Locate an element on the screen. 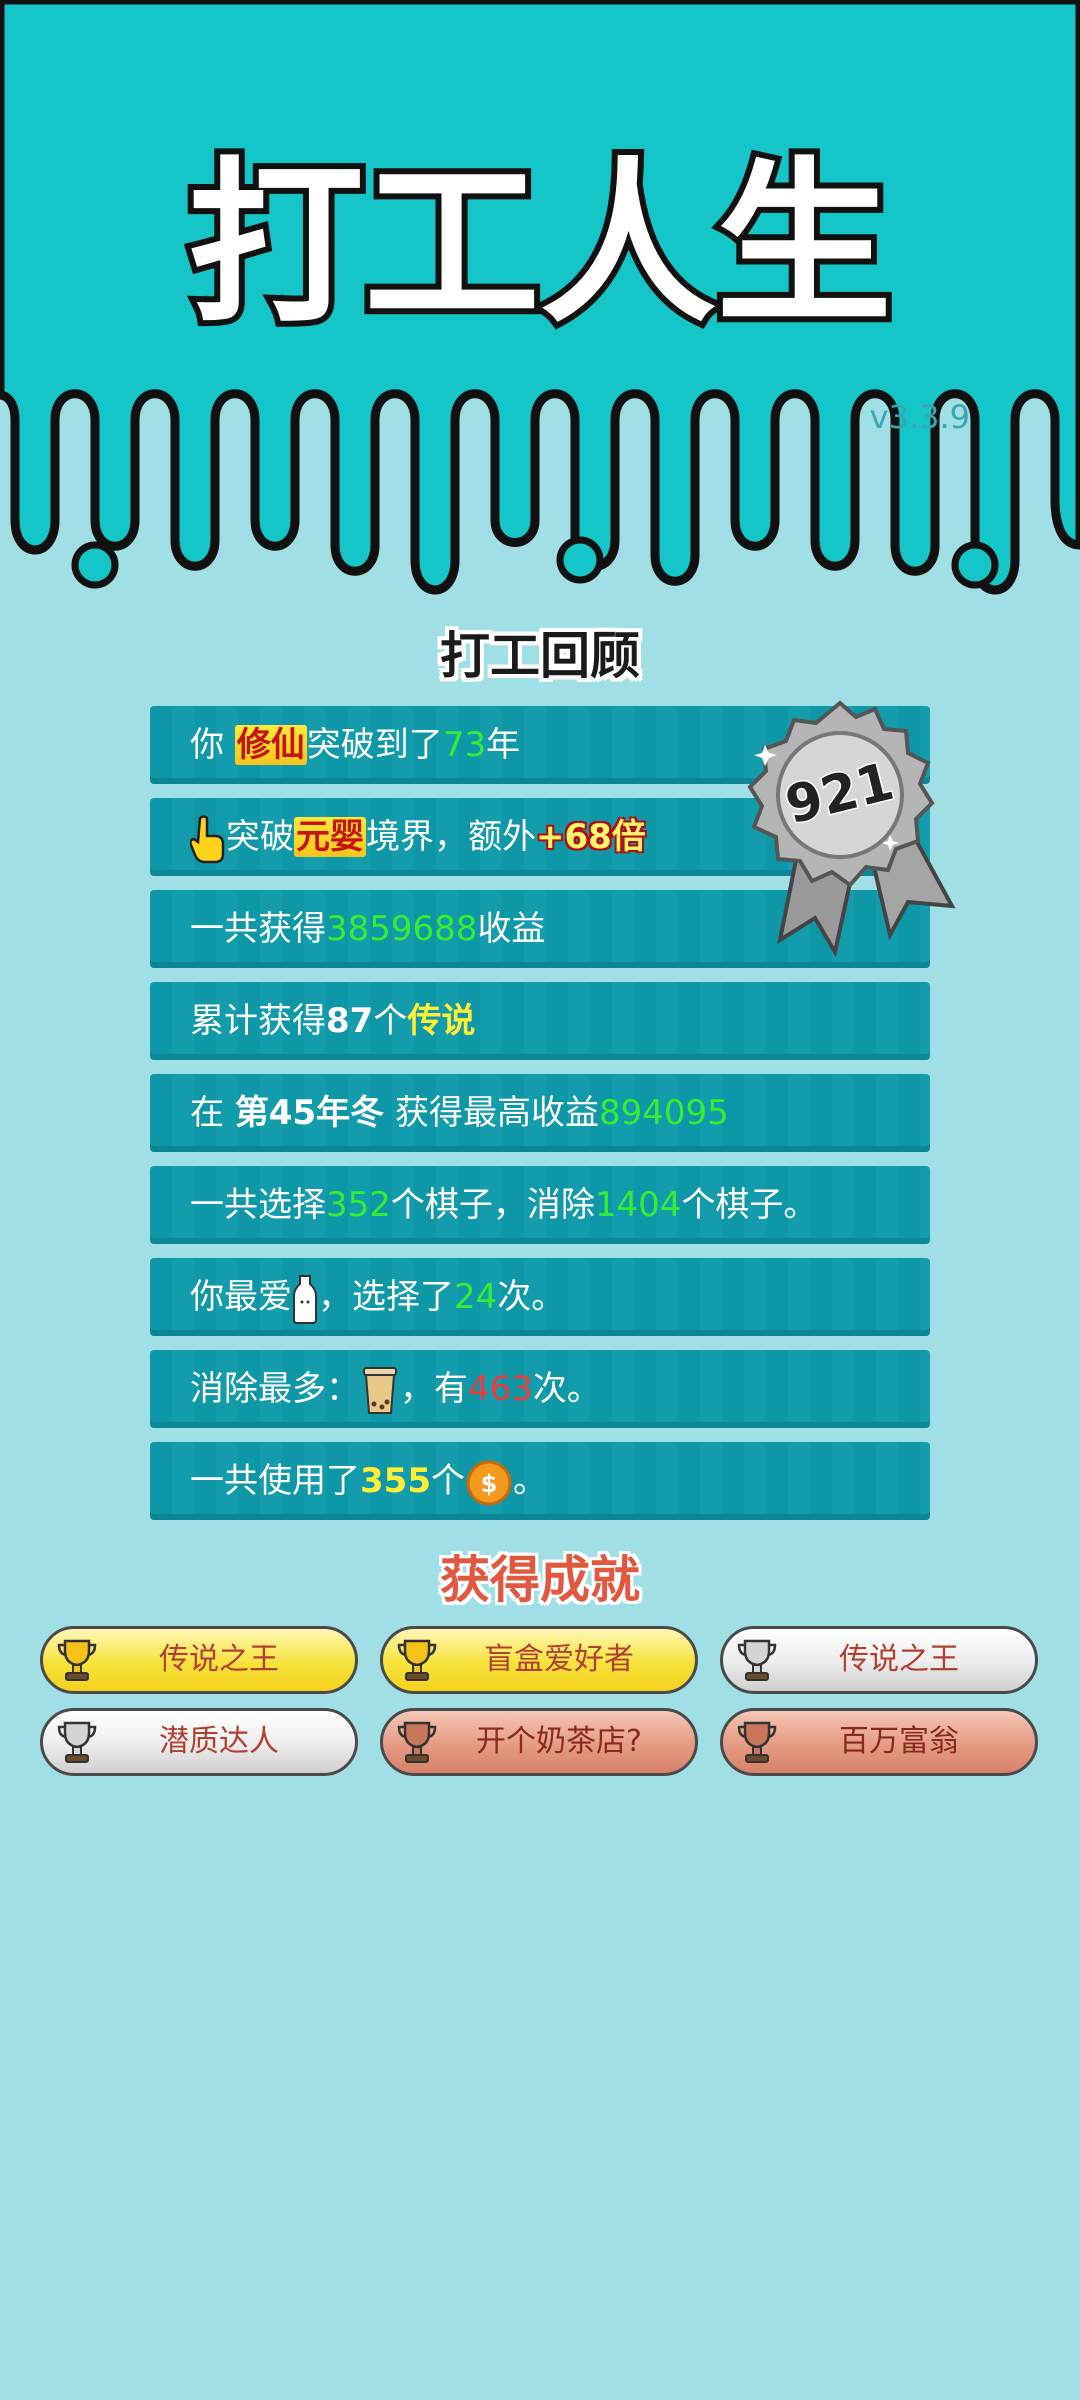  achievement-badge: 百万富翁 is located at coordinates (879, 1742).